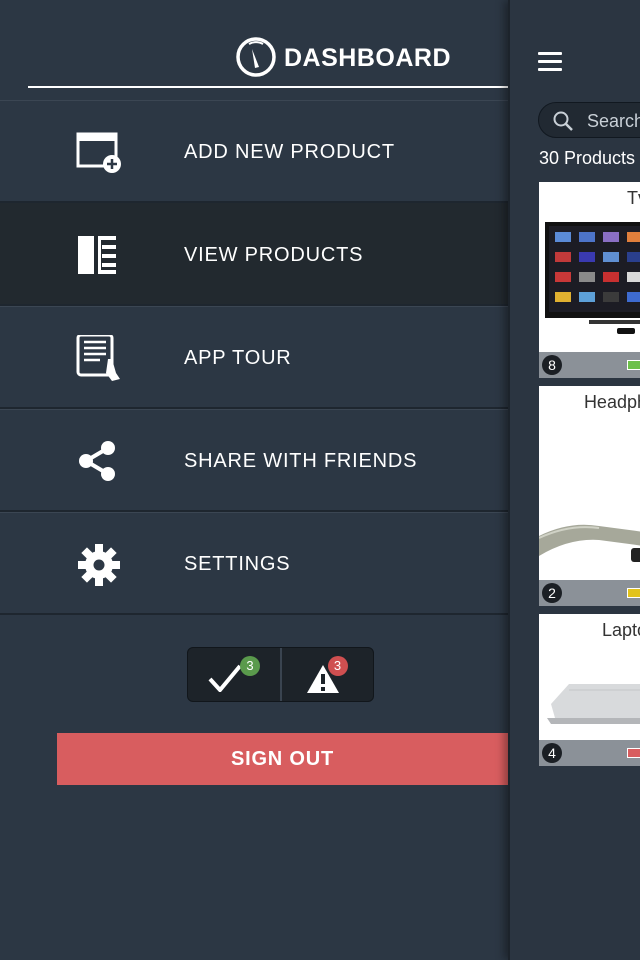 This screenshot has height=960, width=640. Describe the element at coordinates (589, 496) in the screenshot. I see `product-card-headphones: Headph 2` at that location.